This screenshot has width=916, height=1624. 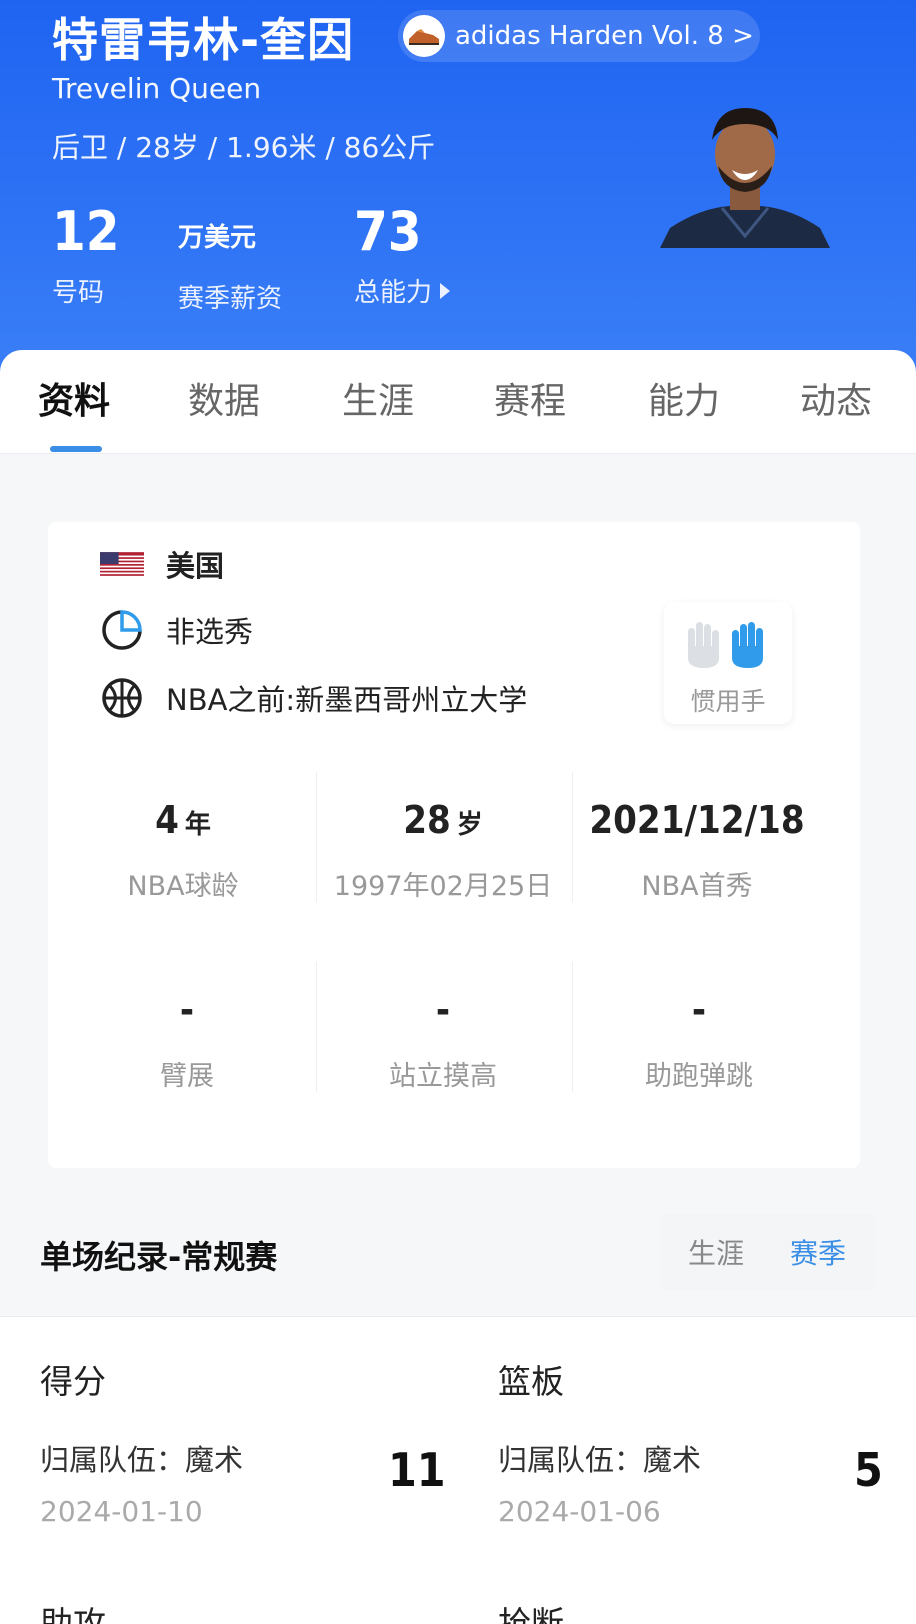 I want to click on stat-salary: 万美元 赛季薪资, so click(x=230, y=258).